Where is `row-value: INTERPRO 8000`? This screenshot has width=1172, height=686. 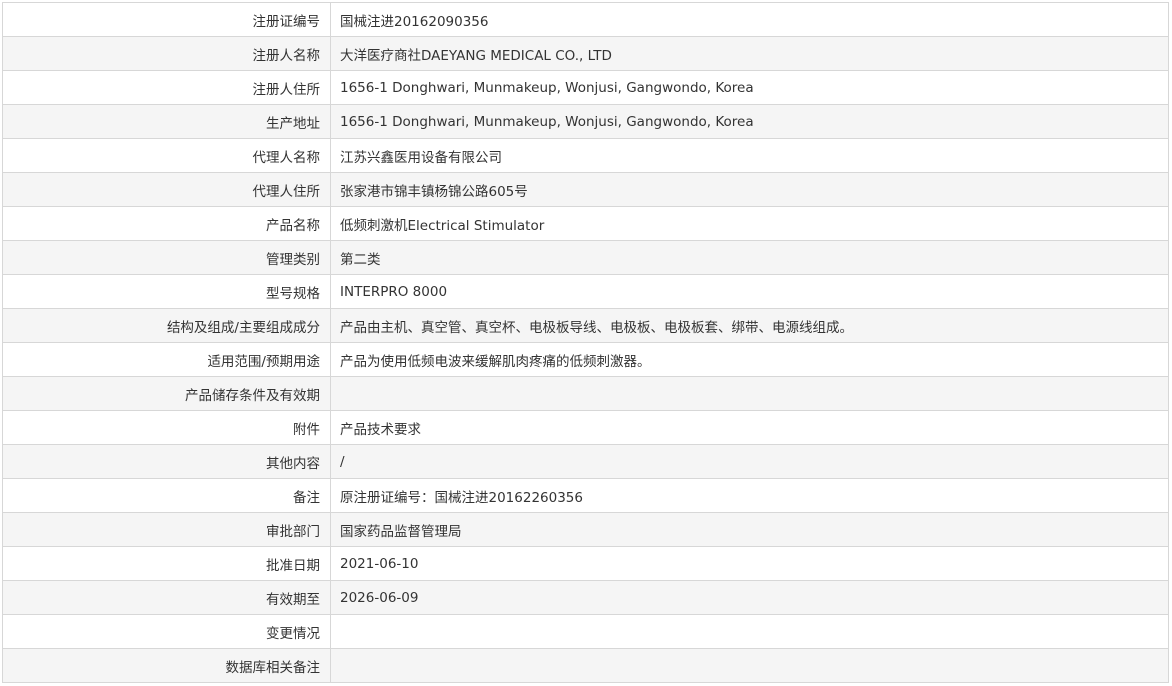 row-value: INTERPRO 8000 is located at coordinates (749, 291).